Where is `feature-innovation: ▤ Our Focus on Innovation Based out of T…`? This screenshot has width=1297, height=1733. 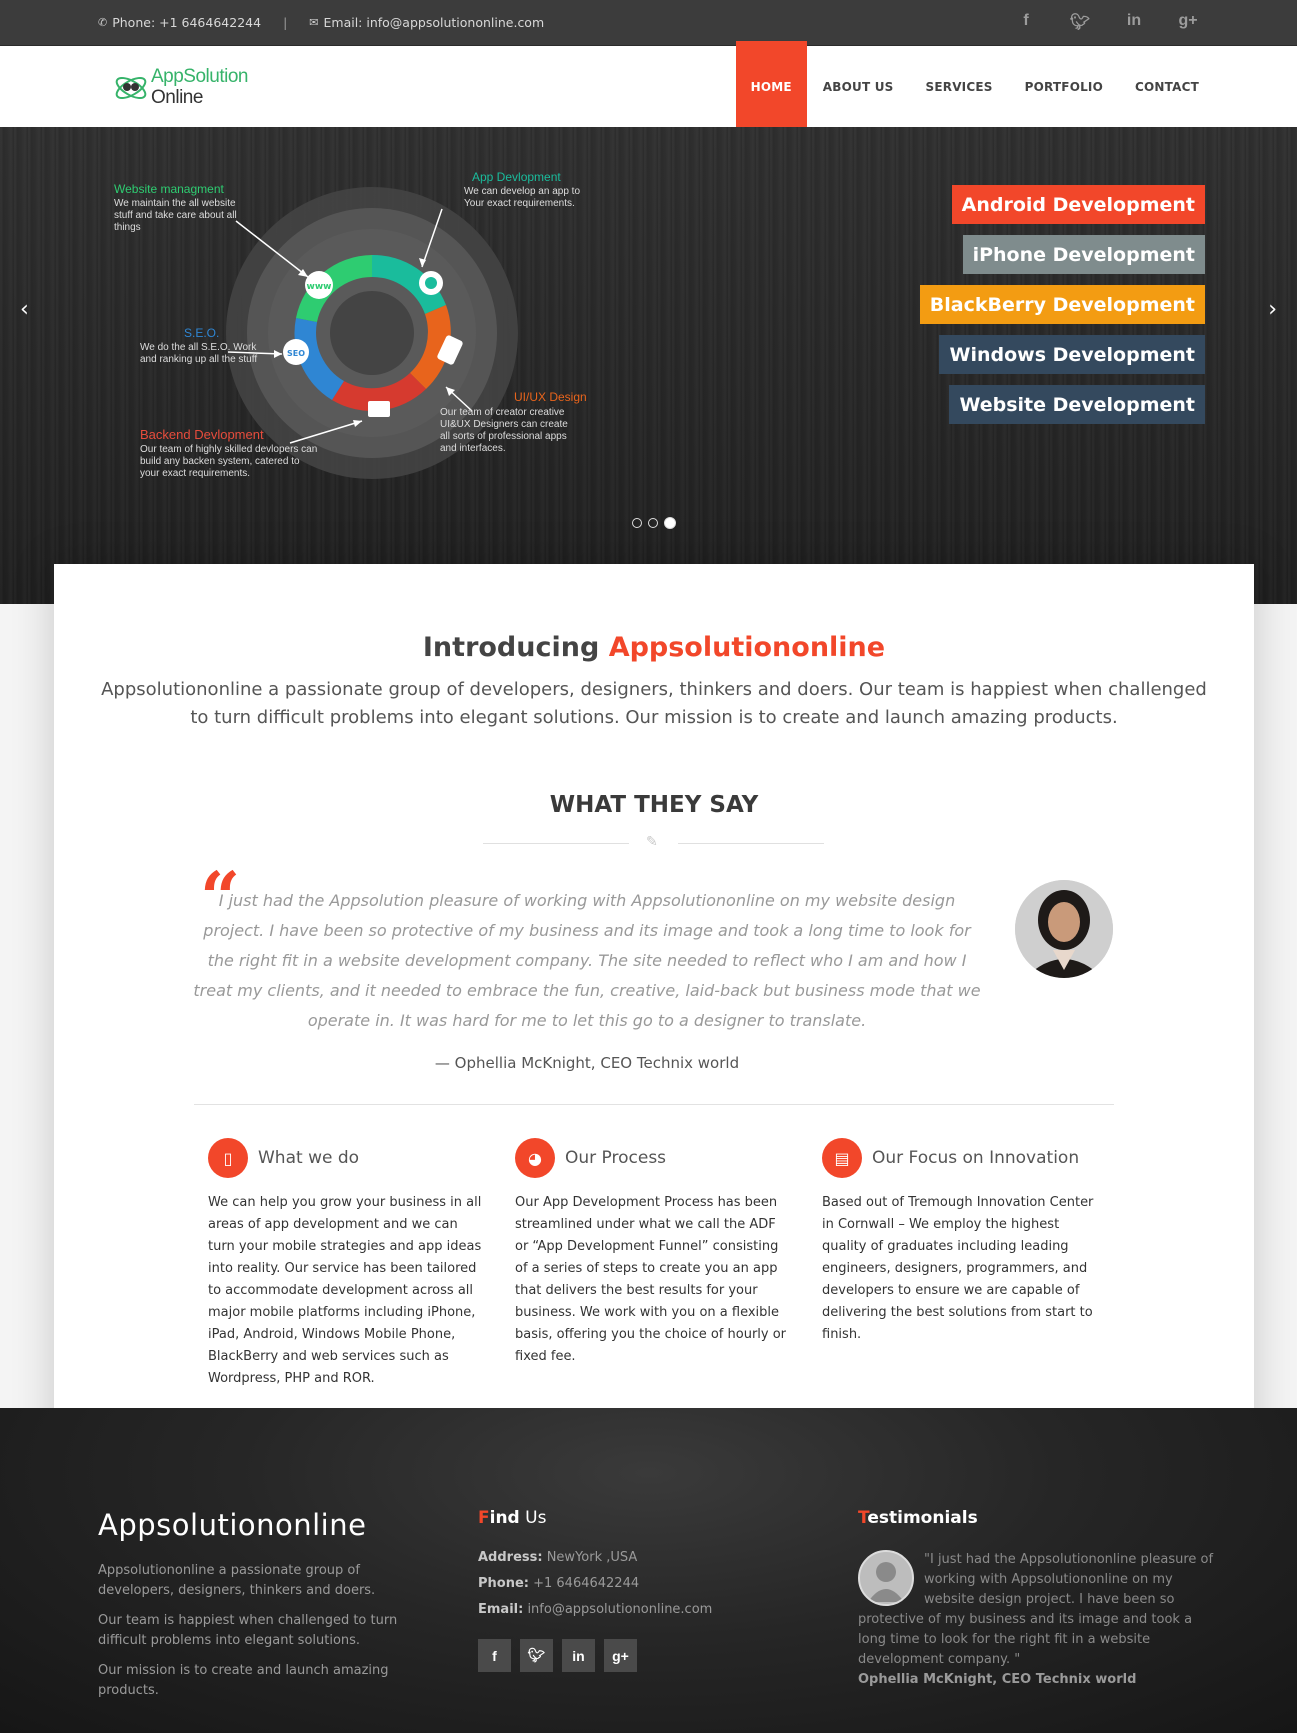 feature-innovation: ▤ Our Focus on Innovation Based out of T… is located at coordinates (959, 1242).